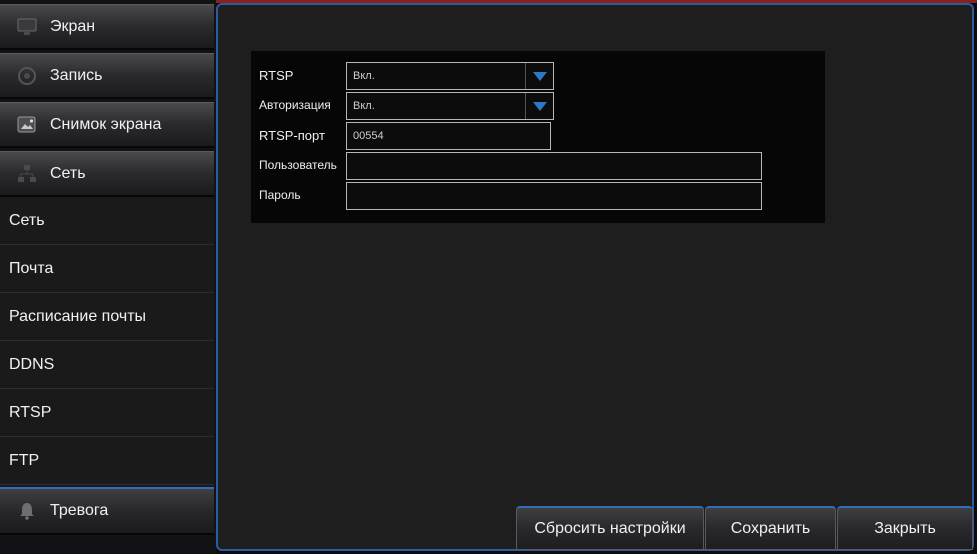 This screenshot has width=977, height=554. I want to click on submenu-item-mail: Почта, so click(107, 269).